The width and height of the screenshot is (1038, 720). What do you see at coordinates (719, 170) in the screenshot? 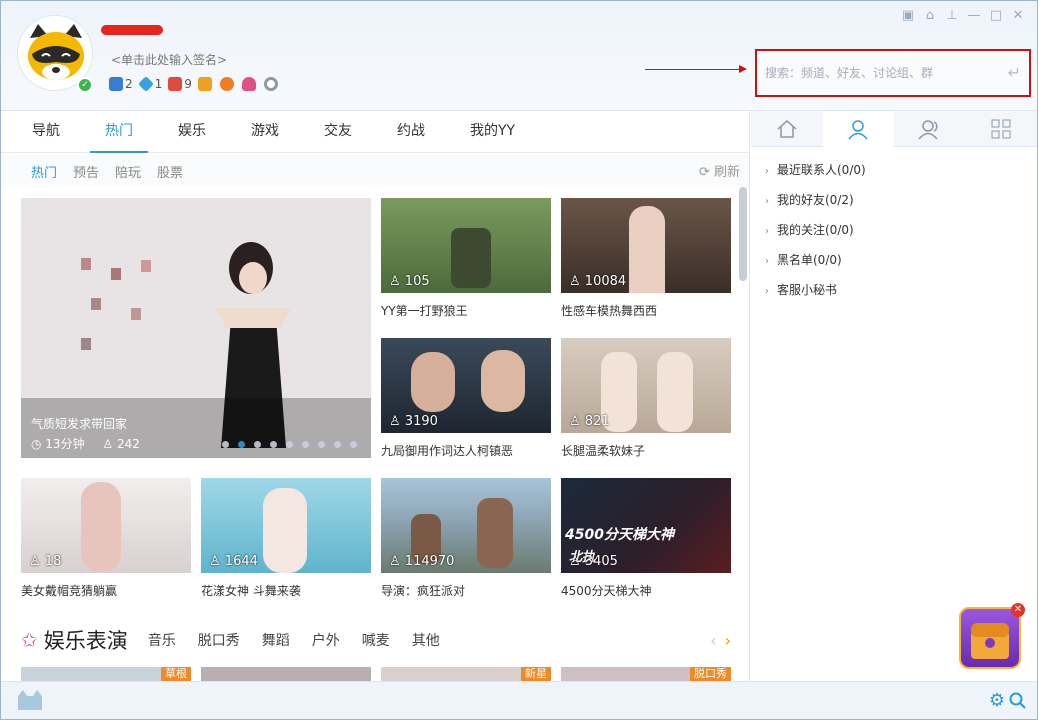
I see `refresh-button: ⟳ 刷新` at bounding box center [719, 170].